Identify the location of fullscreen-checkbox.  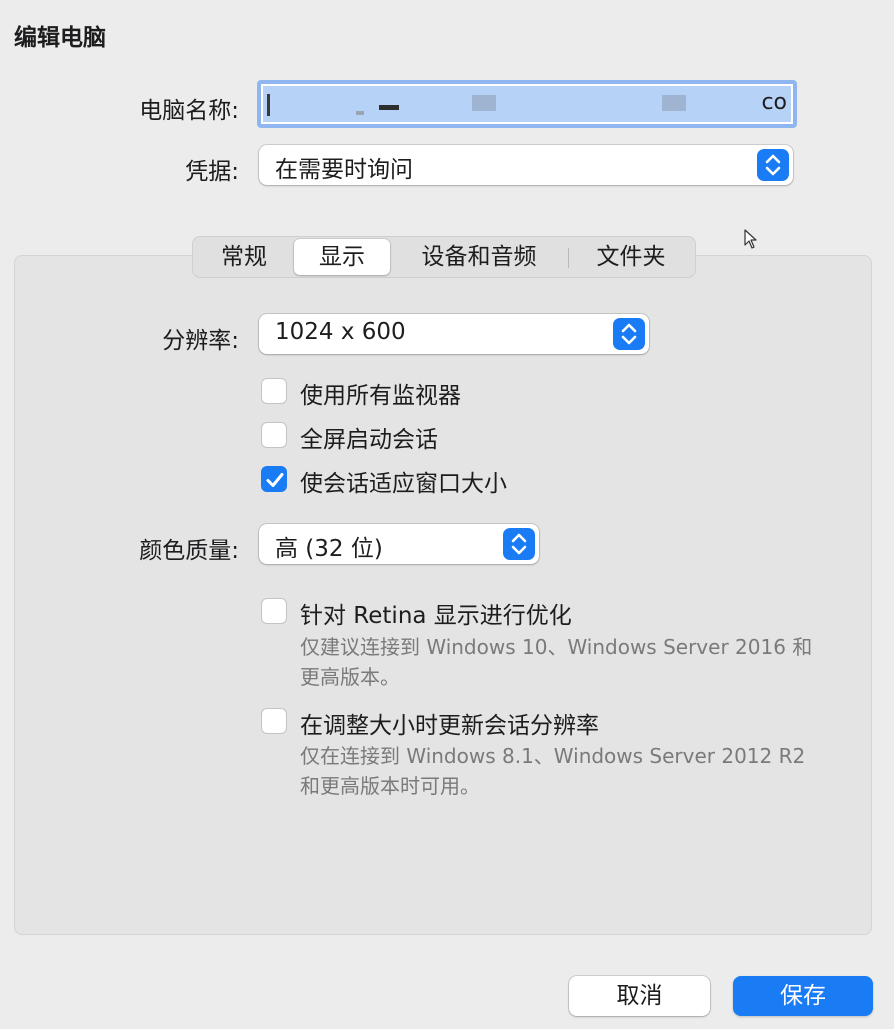
(274, 435).